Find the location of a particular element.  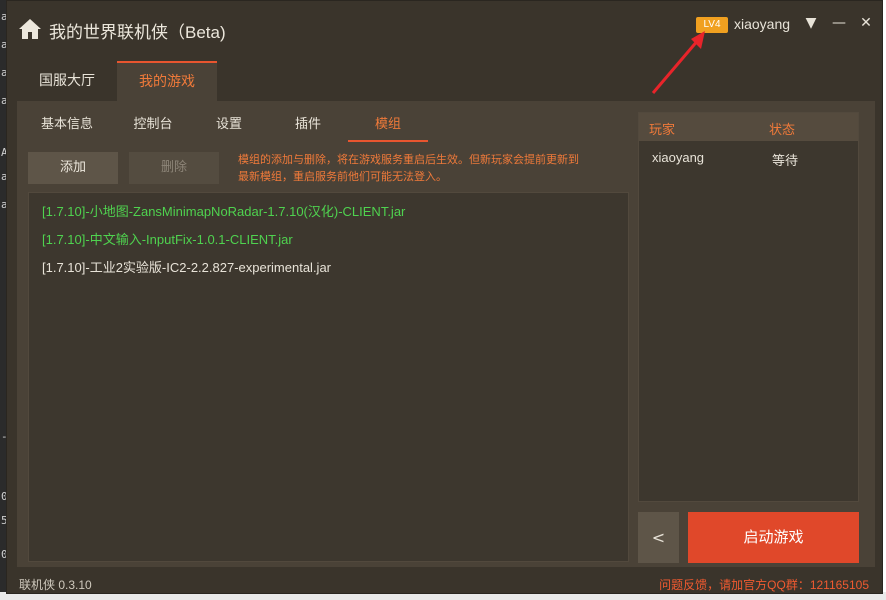

column-player: 玩家 is located at coordinates (662, 130).